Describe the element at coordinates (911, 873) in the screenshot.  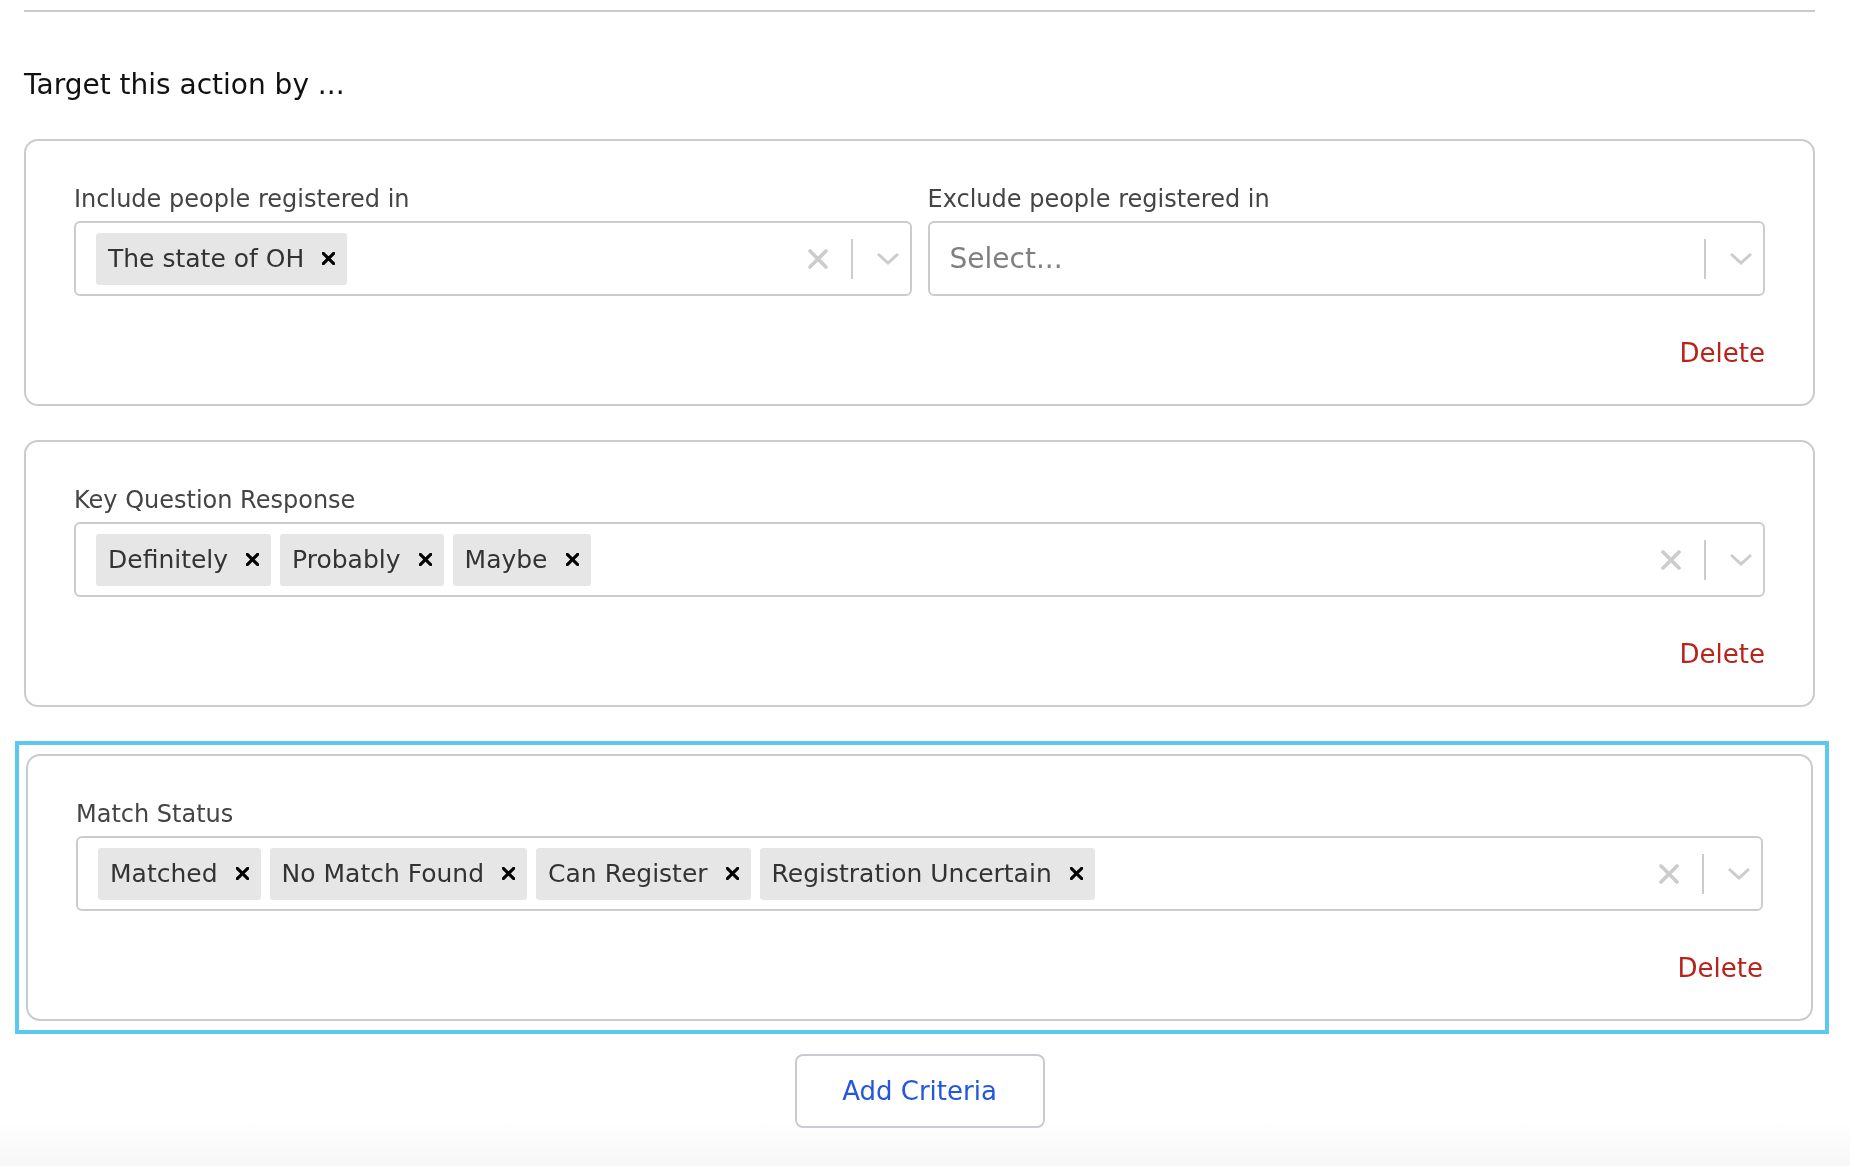
I see `tag-label: Registration Uncertain` at that location.